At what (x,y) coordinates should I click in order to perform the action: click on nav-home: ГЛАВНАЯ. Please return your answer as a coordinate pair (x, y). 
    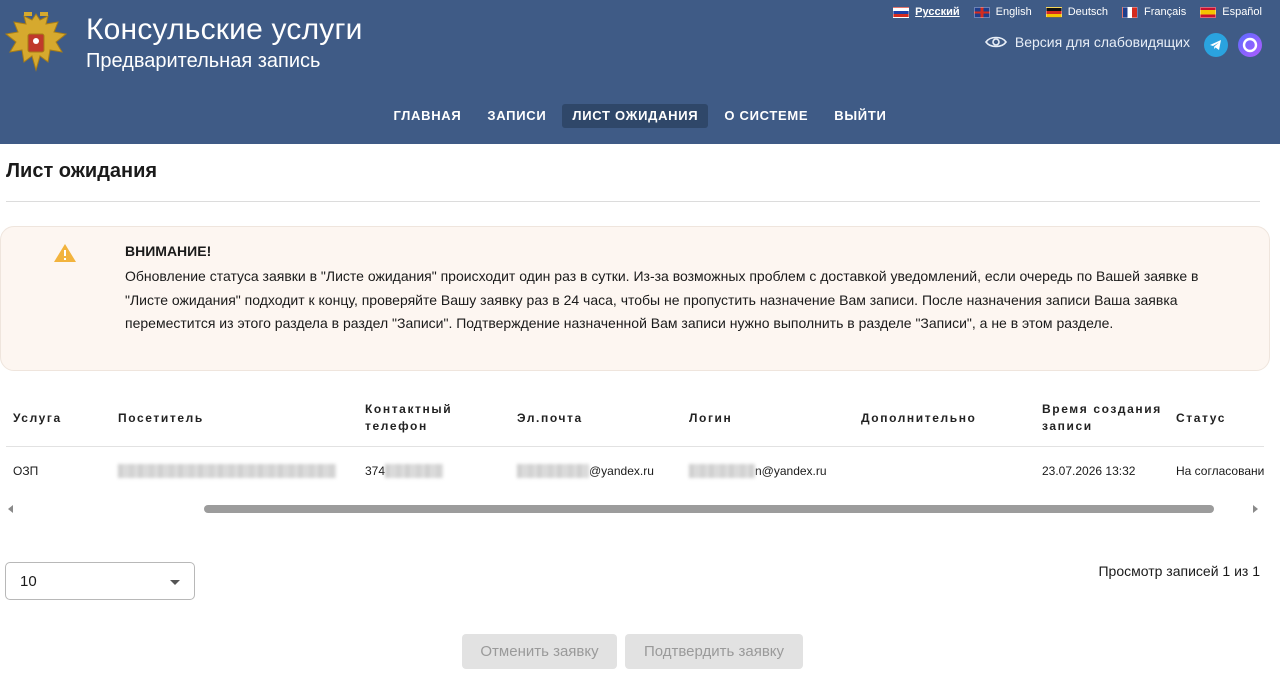
    Looking at the image, I should click on (427, 116).